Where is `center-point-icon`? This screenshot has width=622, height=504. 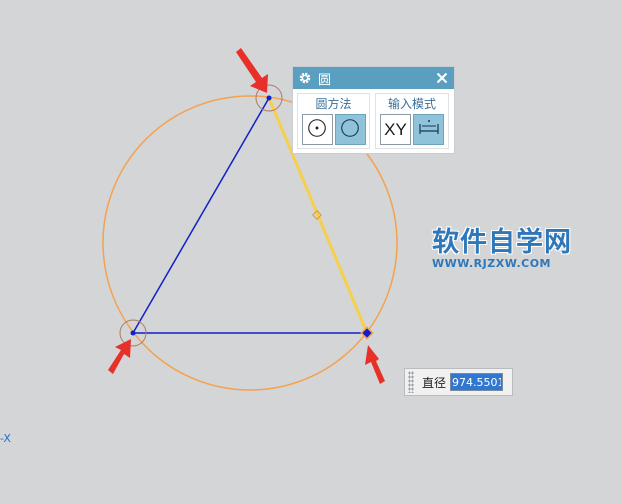
center-point-icon is located at coordinates (317, 130).